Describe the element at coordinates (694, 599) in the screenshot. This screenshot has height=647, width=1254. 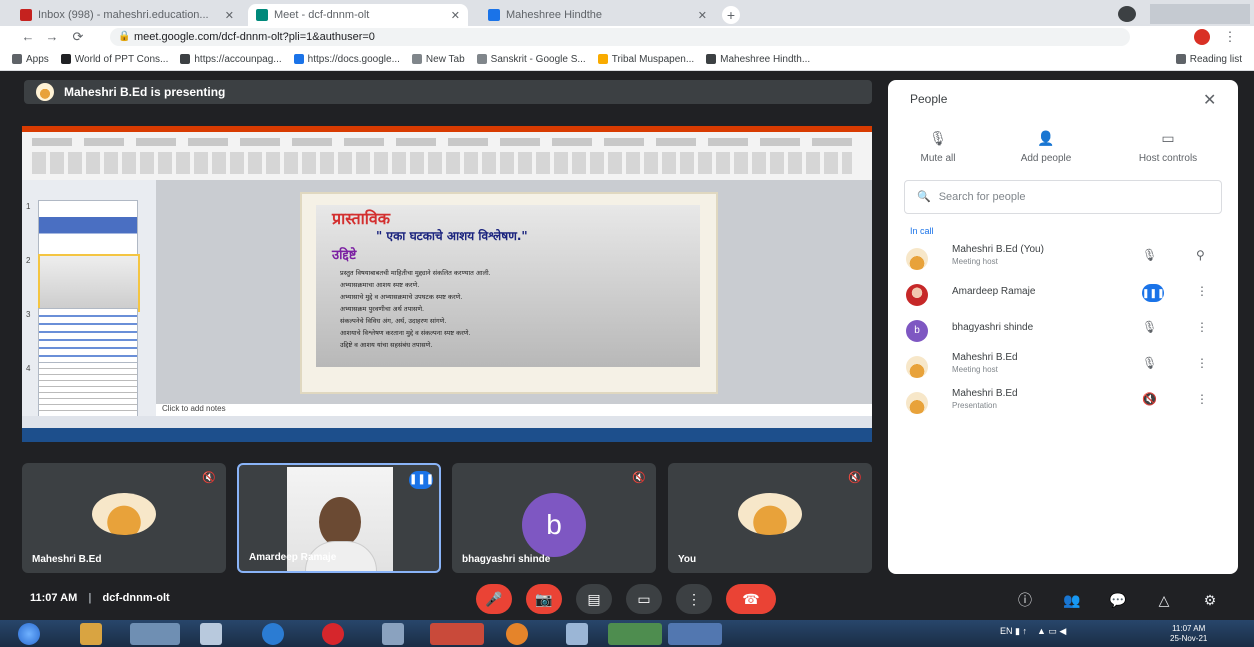
I see `more-options-button: ⋮` at that location.